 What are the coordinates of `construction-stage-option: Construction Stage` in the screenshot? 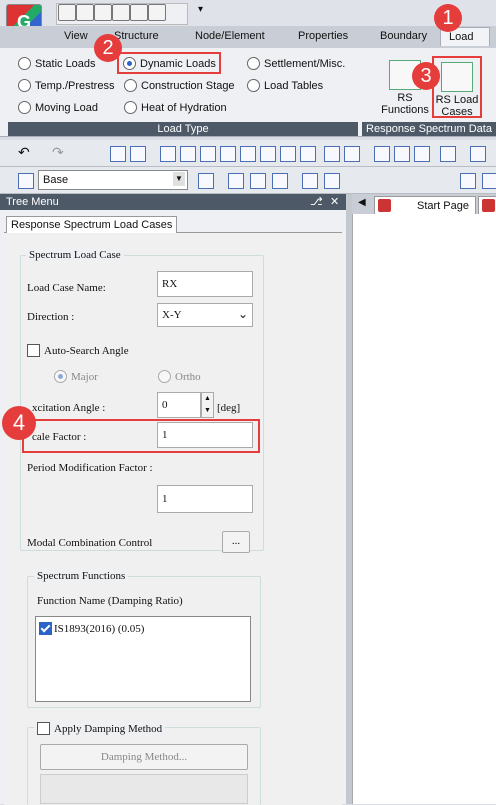 It's located at (179, 85).